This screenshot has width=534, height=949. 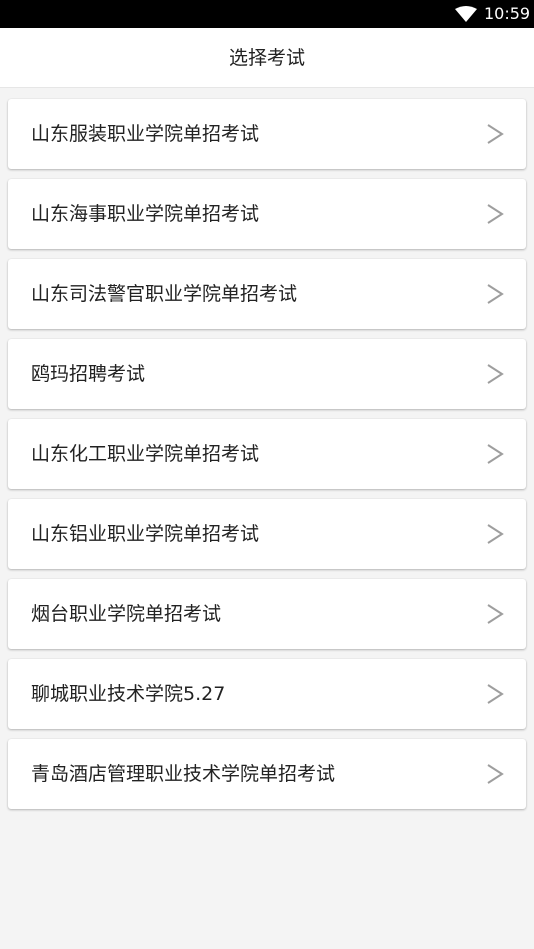 I want to click on title-bar: 选择考试, so click(x=267, y=58).